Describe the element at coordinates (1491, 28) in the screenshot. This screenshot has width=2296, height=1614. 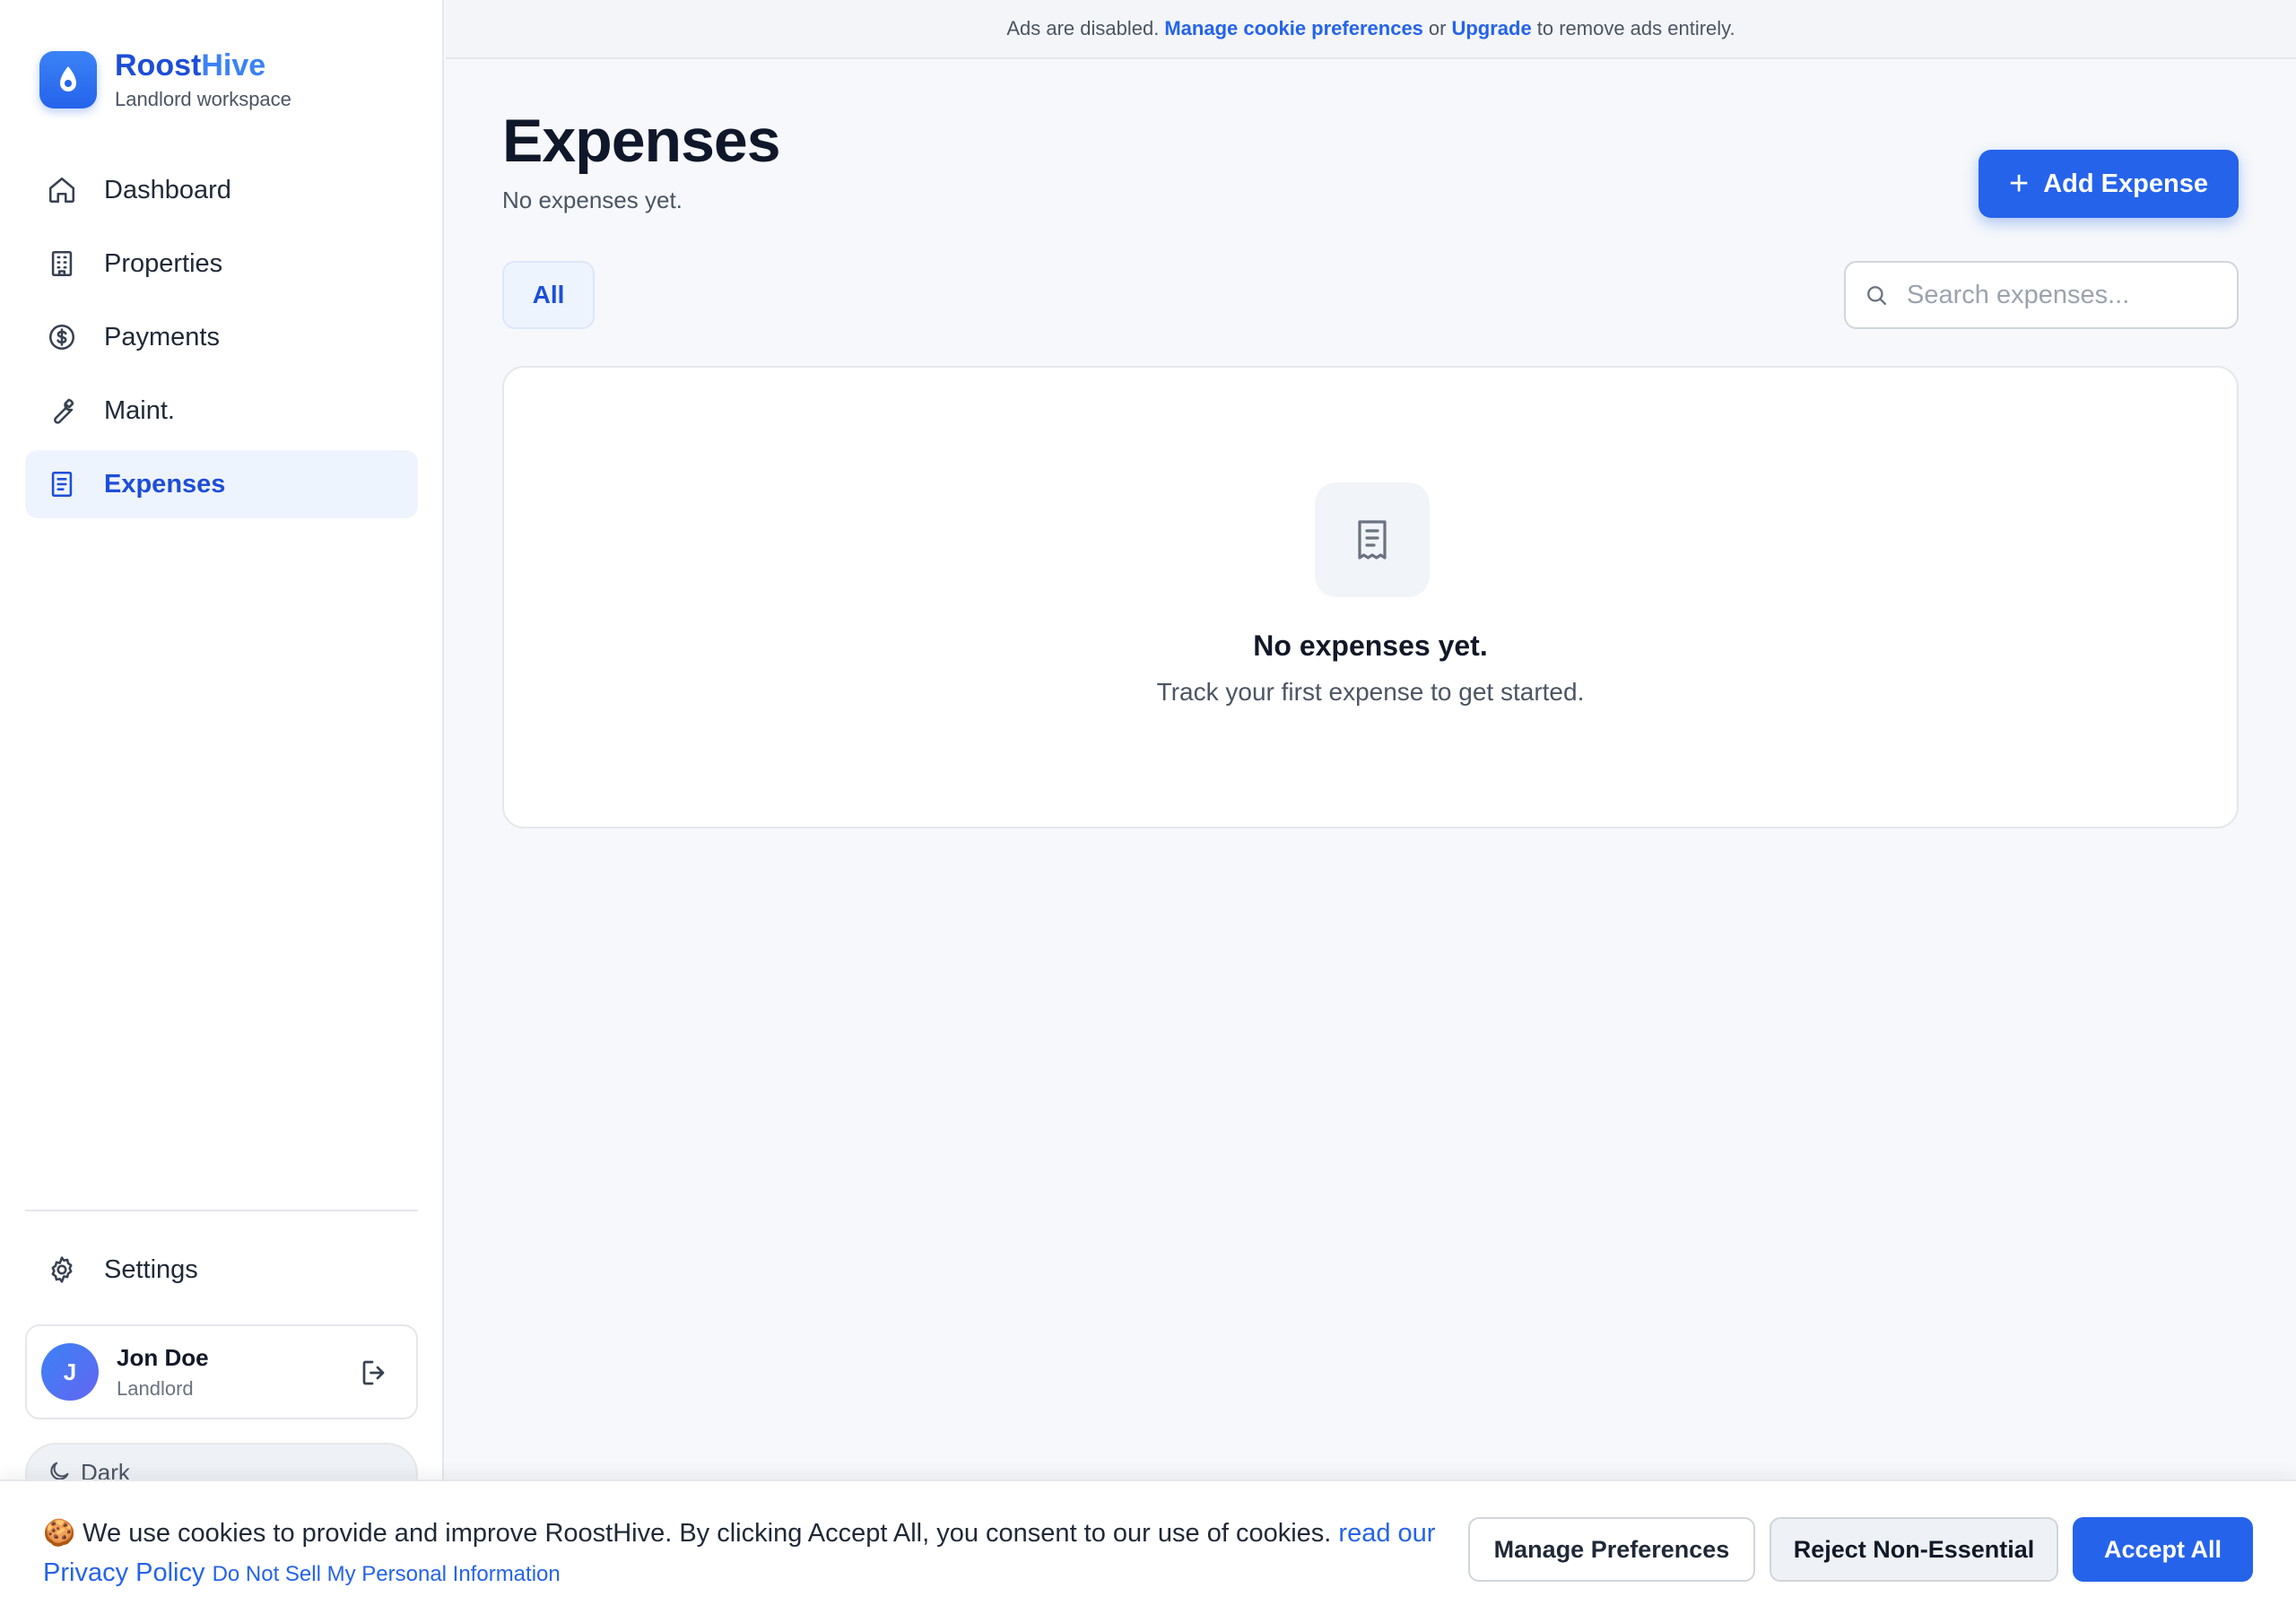
I see `upgrade-link: Upgrade` at that location.